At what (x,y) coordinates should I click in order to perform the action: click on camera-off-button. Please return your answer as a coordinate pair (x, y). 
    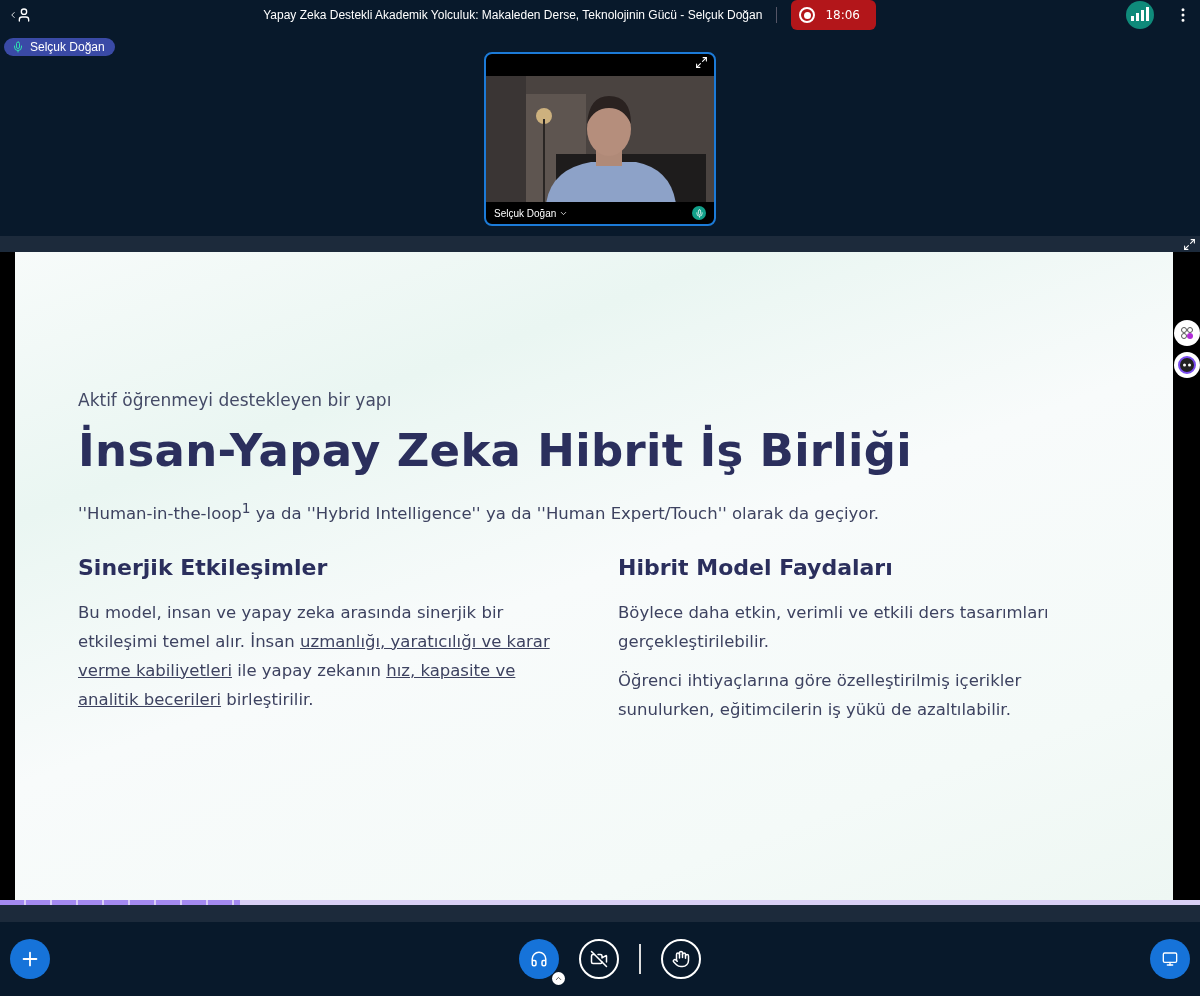
    Looking at the image, I should click on (599, 959).